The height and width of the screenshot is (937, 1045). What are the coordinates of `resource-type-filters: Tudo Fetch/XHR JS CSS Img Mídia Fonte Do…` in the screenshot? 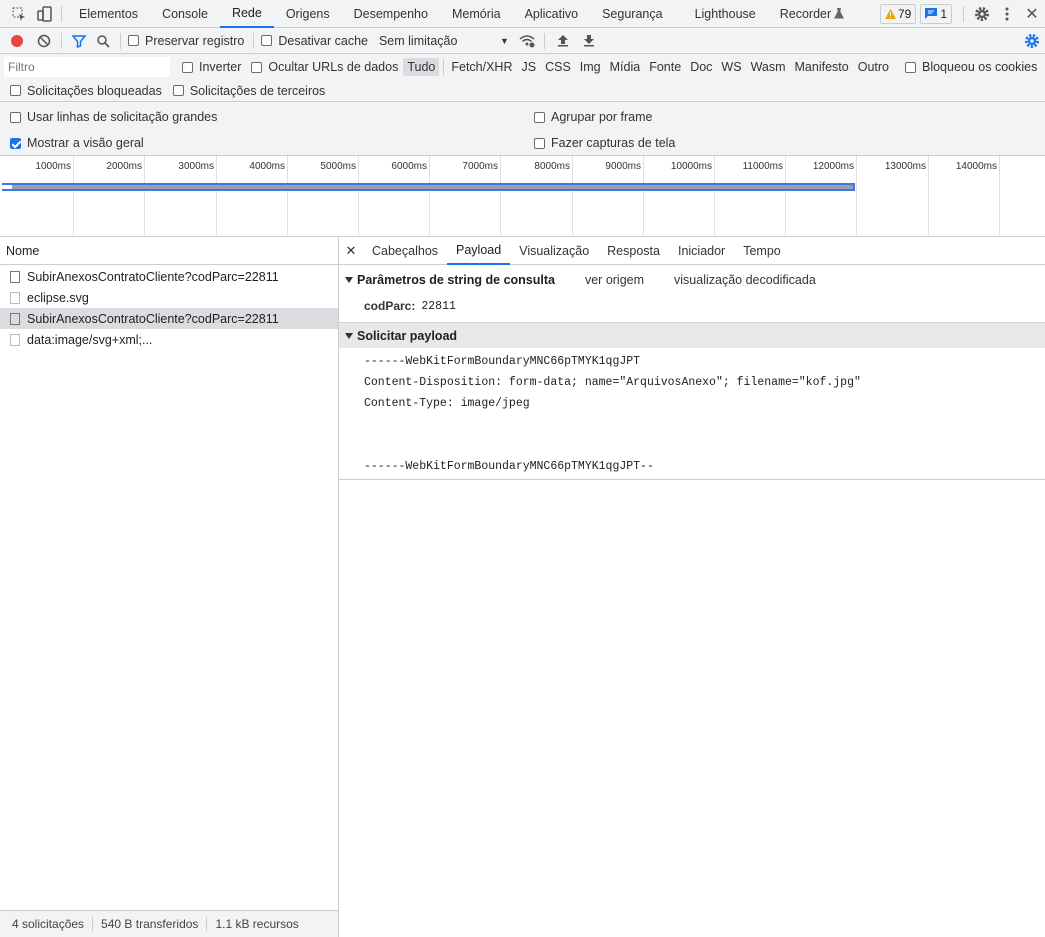 It's located at (648, 67).